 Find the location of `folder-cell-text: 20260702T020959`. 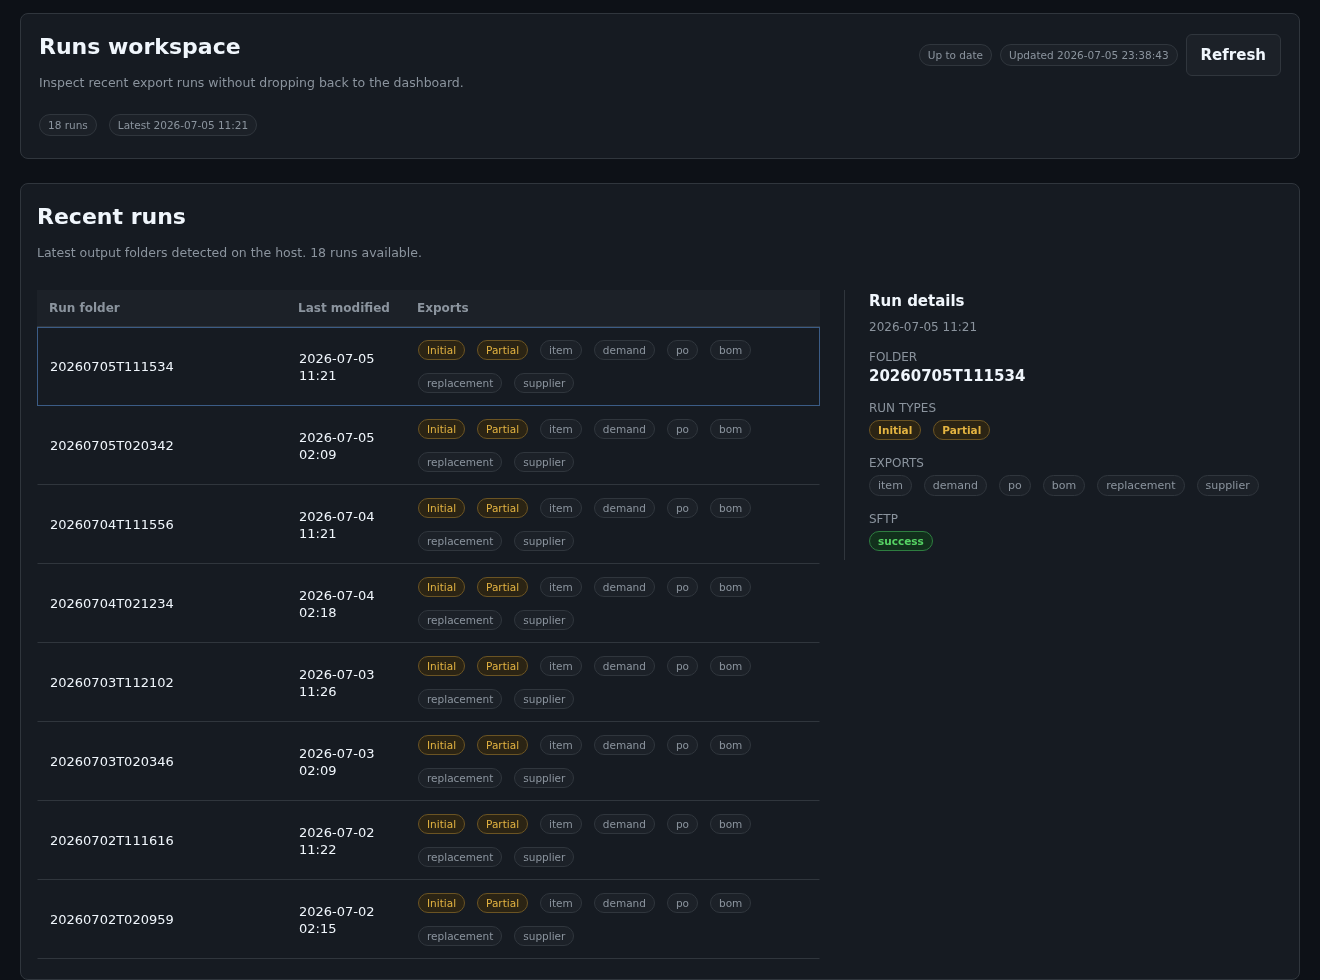

folder-cell-text: 20260702T020959 is located at coordinates (112, 919).